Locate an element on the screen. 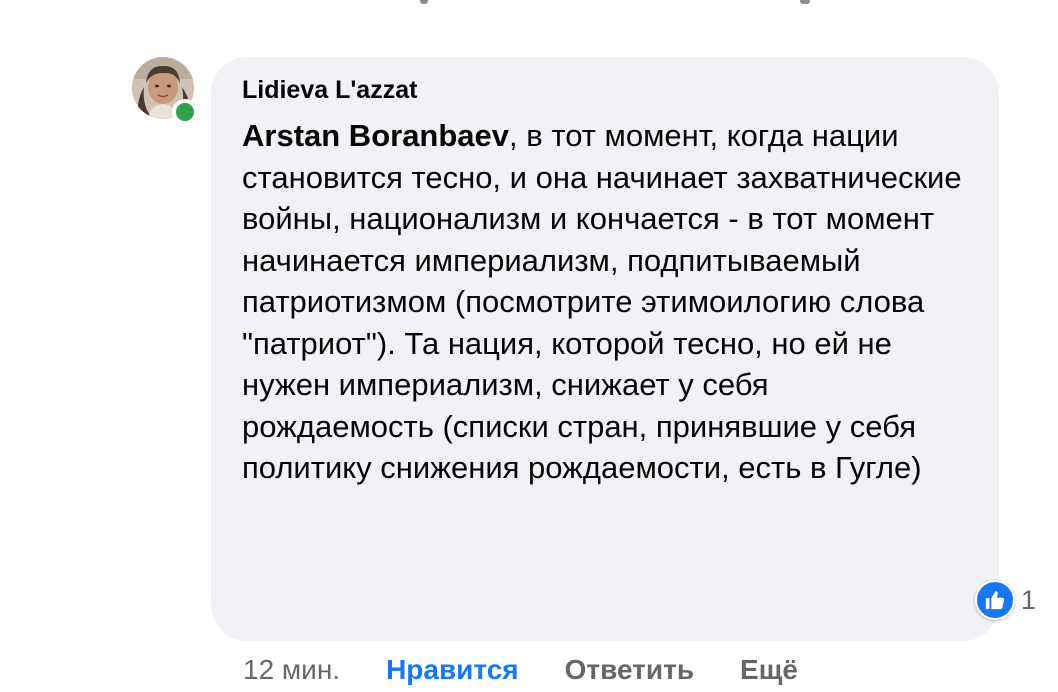 The height and width of the screenshot is (692, 1058). like-button: Нравится is located at coordinates (452, 670).